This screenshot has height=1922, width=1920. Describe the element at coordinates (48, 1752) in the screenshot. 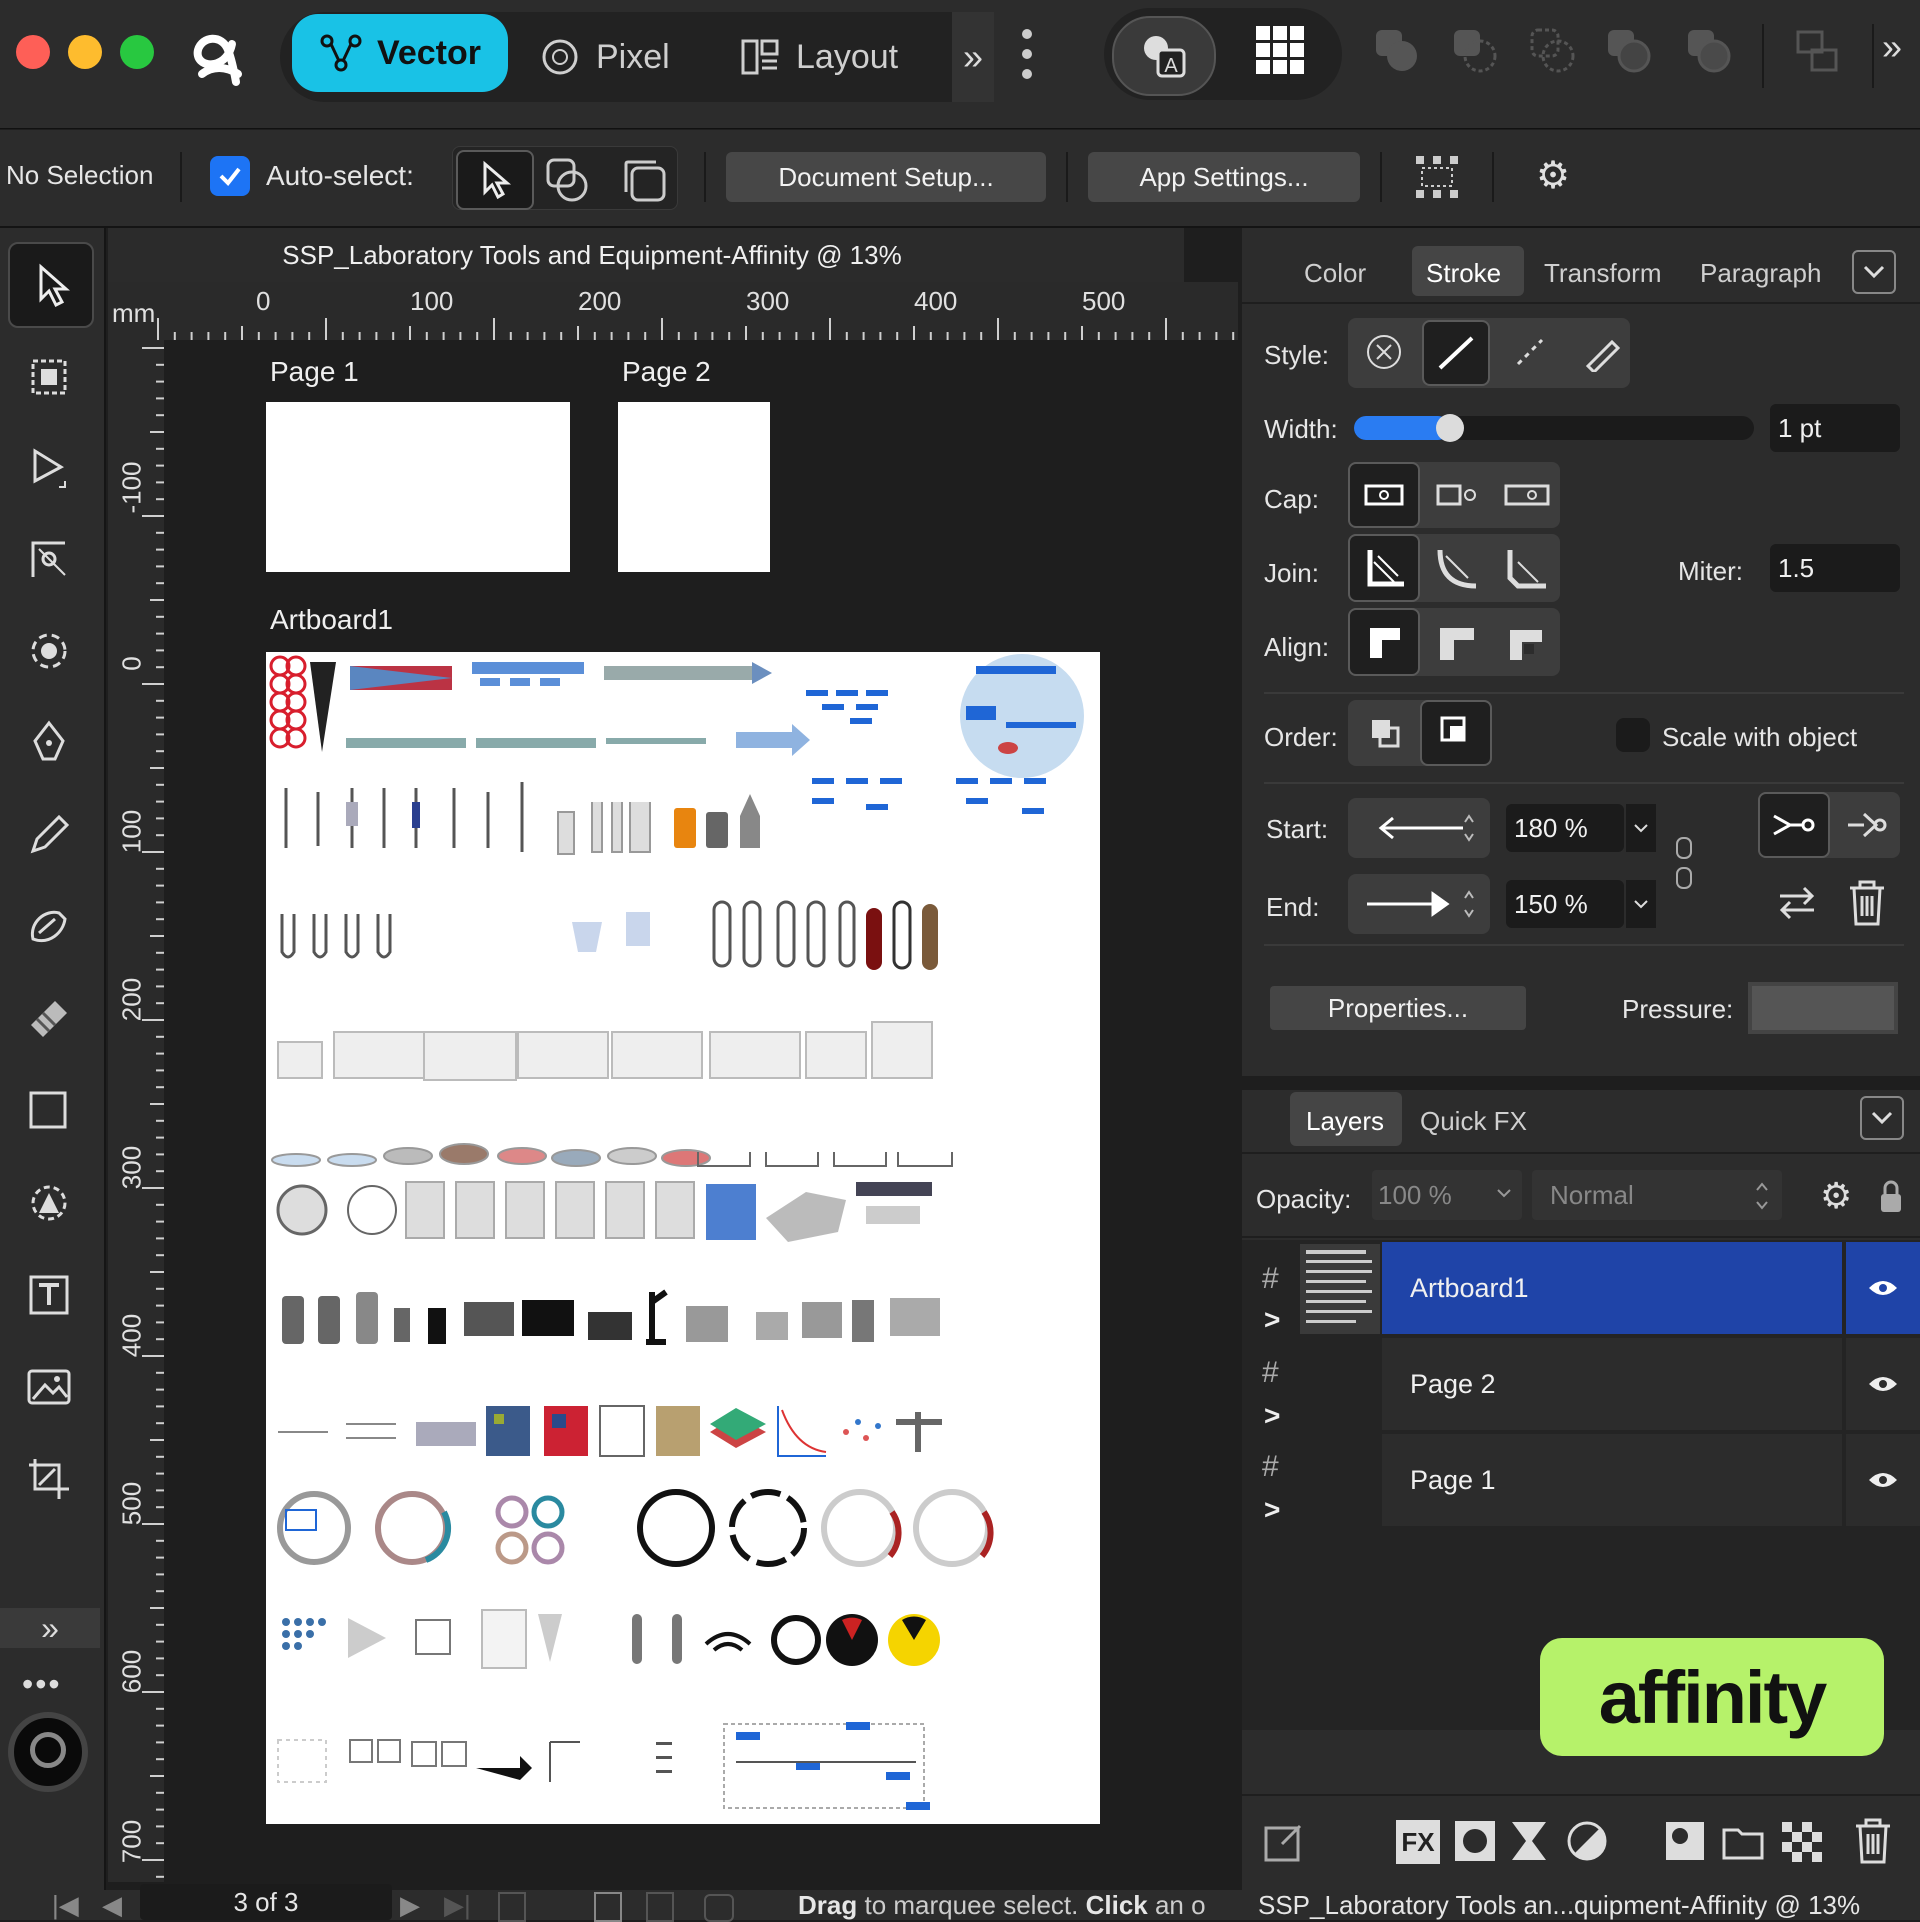

I see `color-well-icon` at that location.